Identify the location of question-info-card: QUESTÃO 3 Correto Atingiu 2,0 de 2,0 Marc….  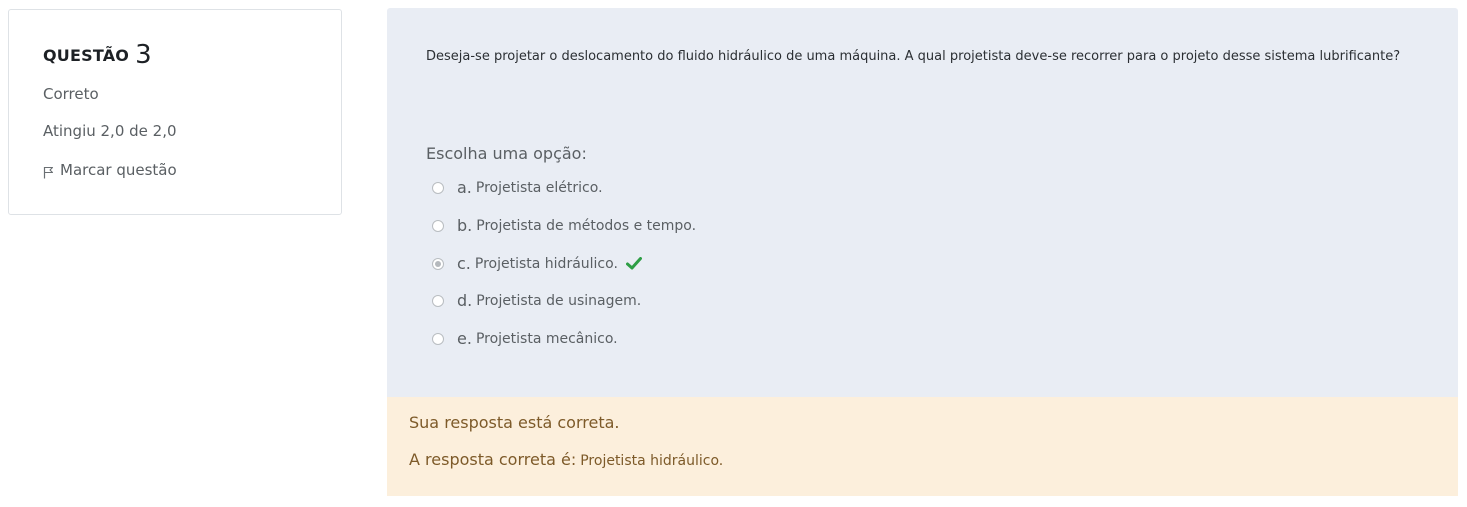
(175, 112).